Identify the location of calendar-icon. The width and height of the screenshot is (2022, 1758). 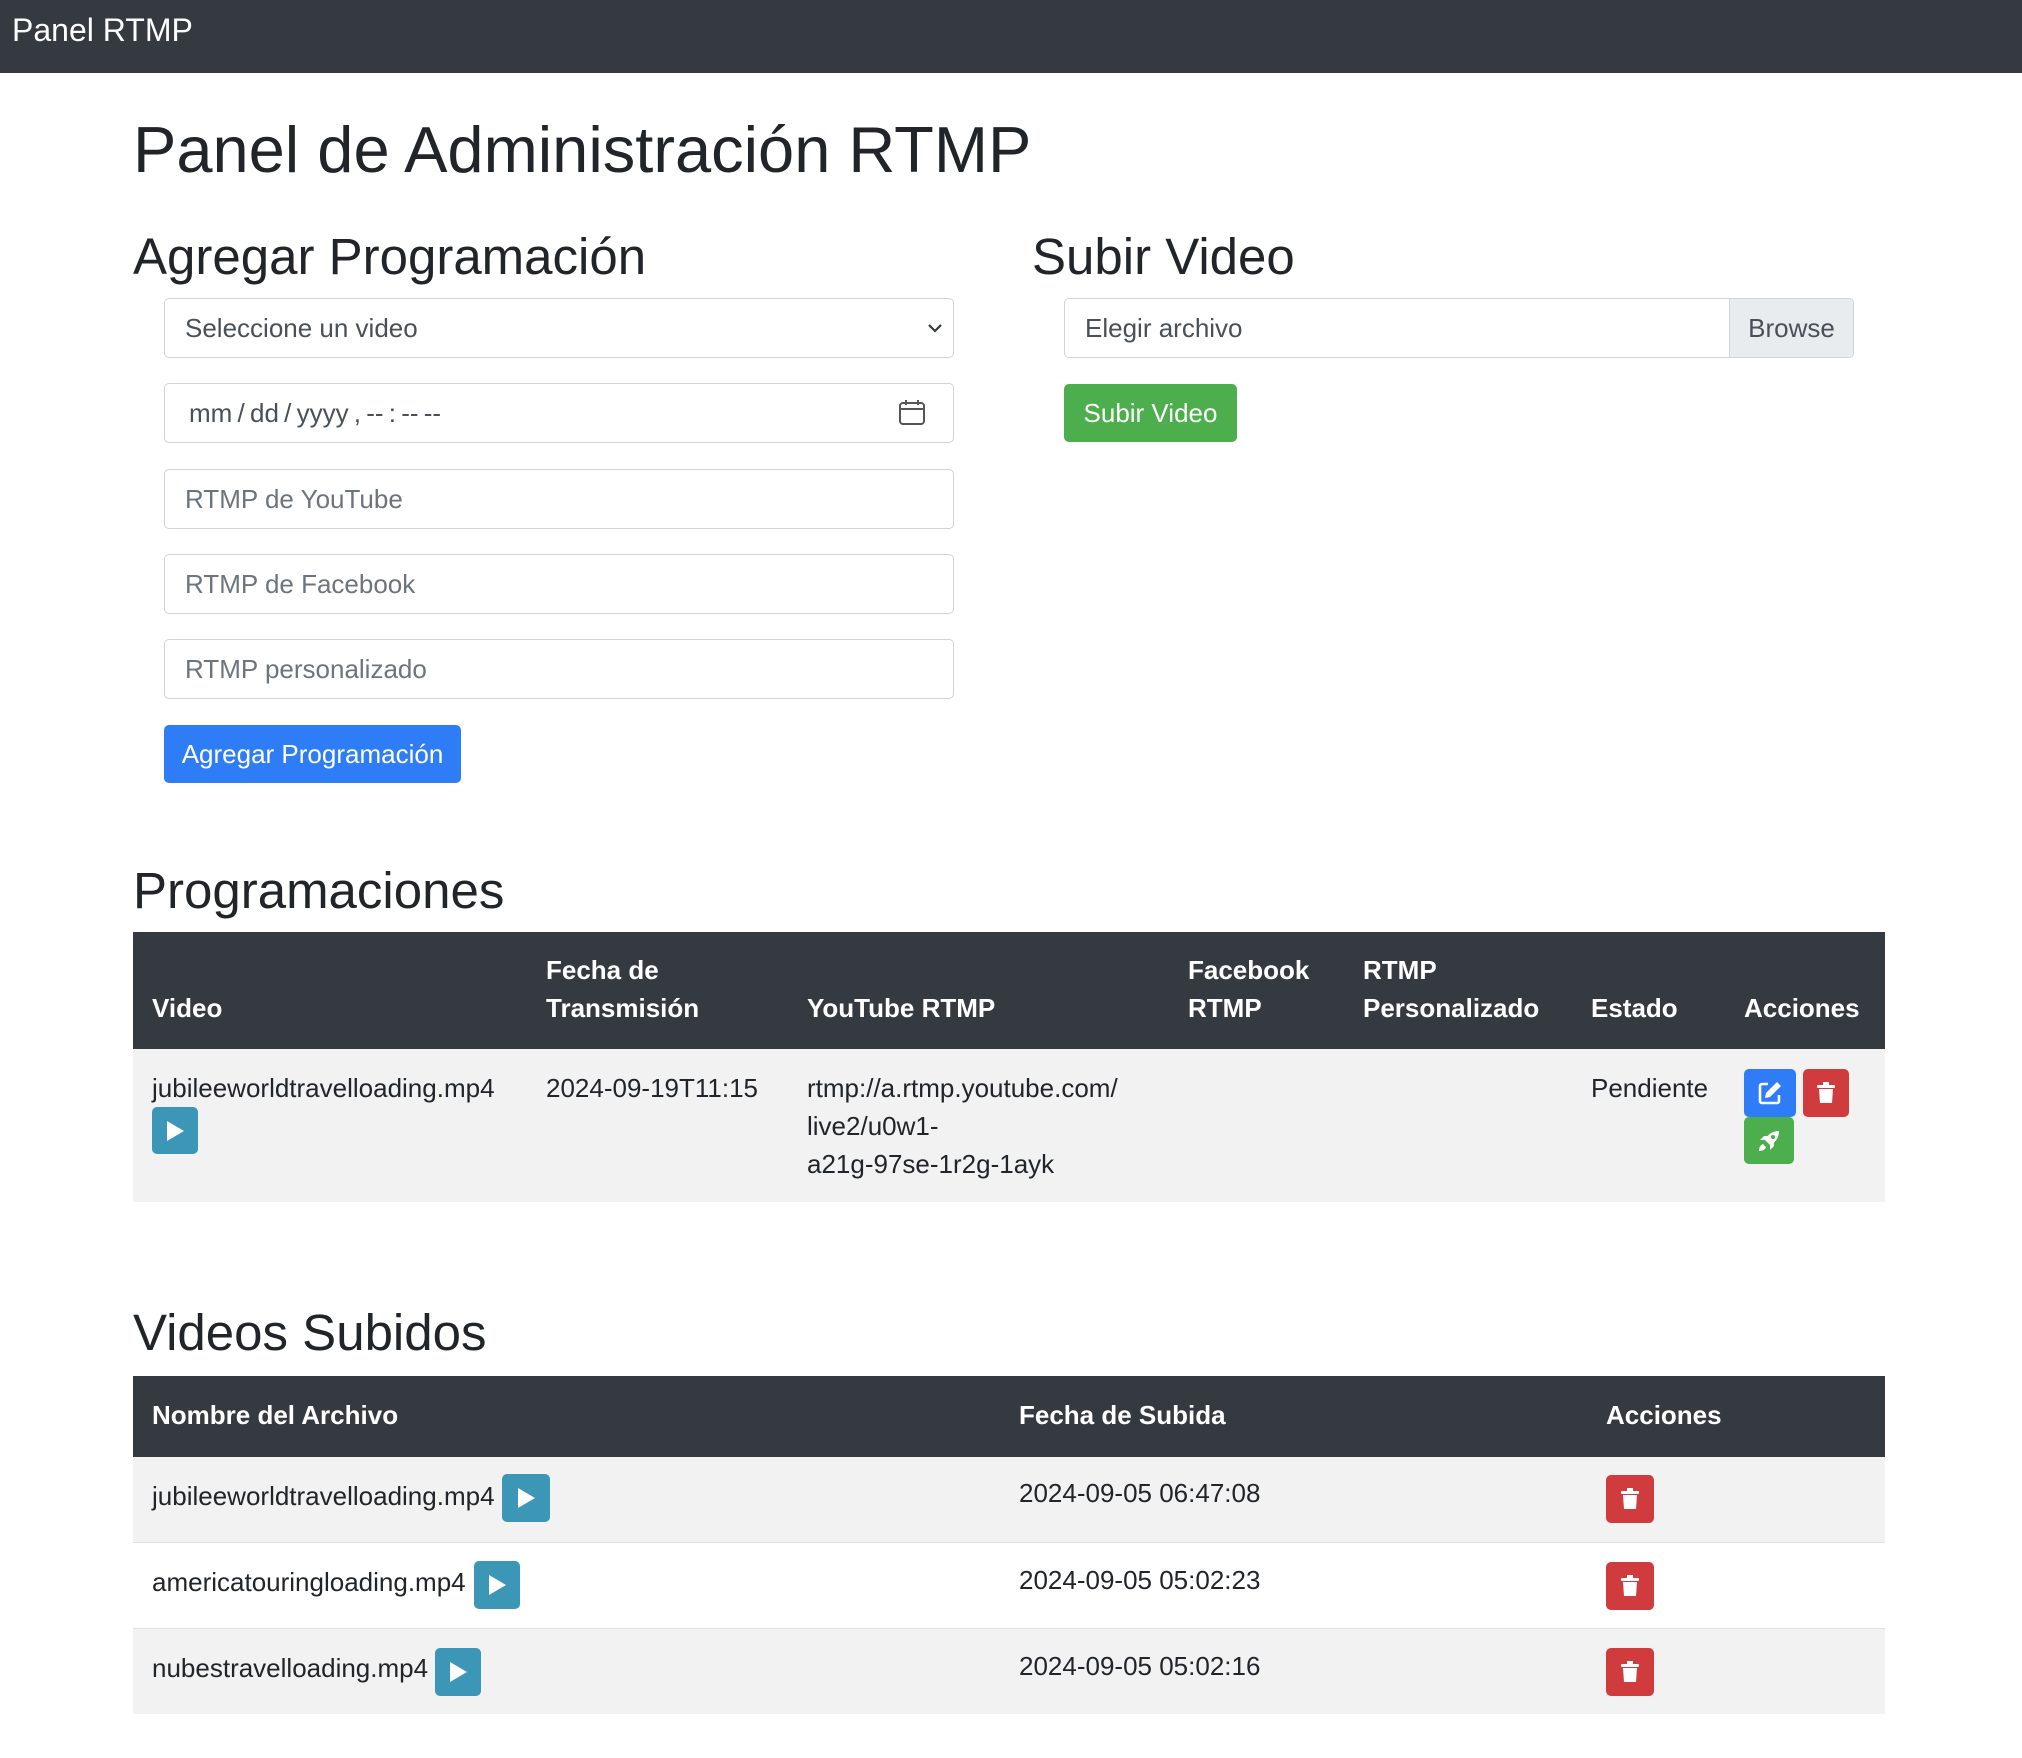
(912, 413).